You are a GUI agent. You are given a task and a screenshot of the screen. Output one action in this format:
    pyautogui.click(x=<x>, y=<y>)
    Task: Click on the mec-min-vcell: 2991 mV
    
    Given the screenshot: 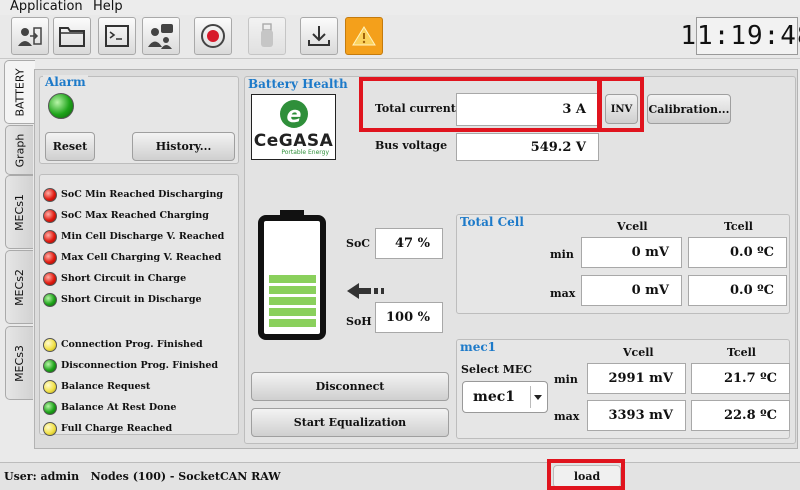 What is the action you would take?
    pyautogui.click(x=636, y=378)
    